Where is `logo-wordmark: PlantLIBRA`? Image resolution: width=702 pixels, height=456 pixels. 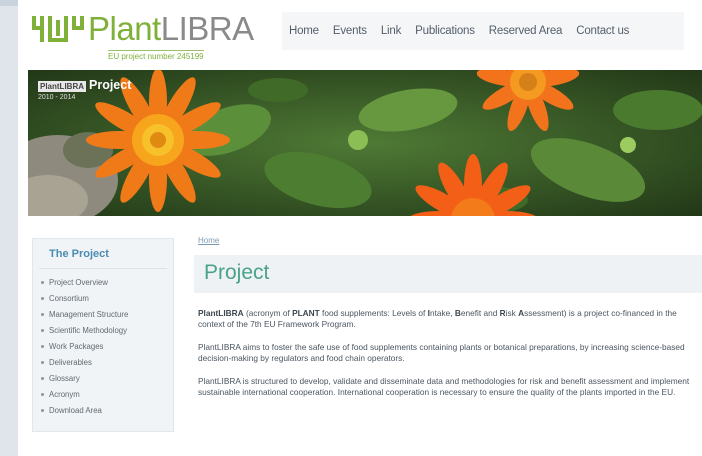
logo-wordmark: PlantLIBRA is located at coordinates (171, 29).